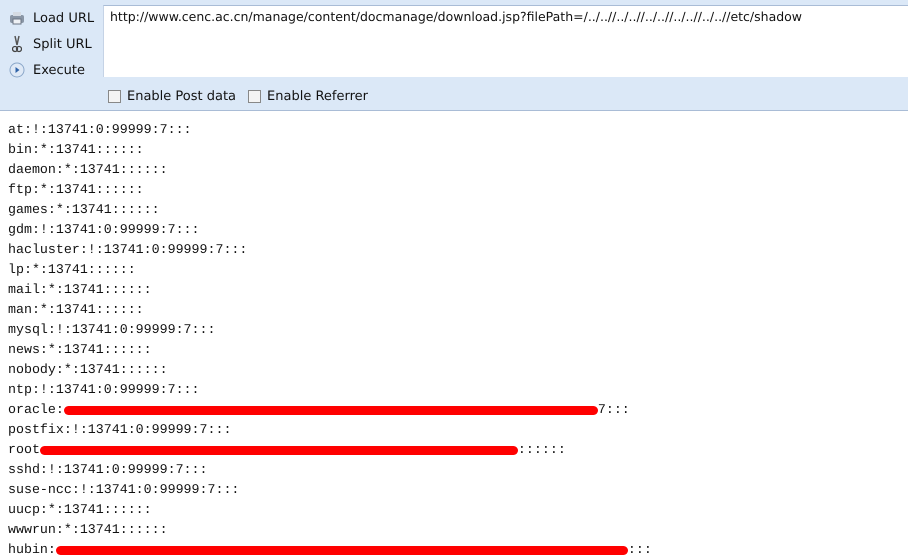 Image resolution: width=908 pixels, height=560 pixels. I want to click on execute-button: Execute, so click(51, 70).